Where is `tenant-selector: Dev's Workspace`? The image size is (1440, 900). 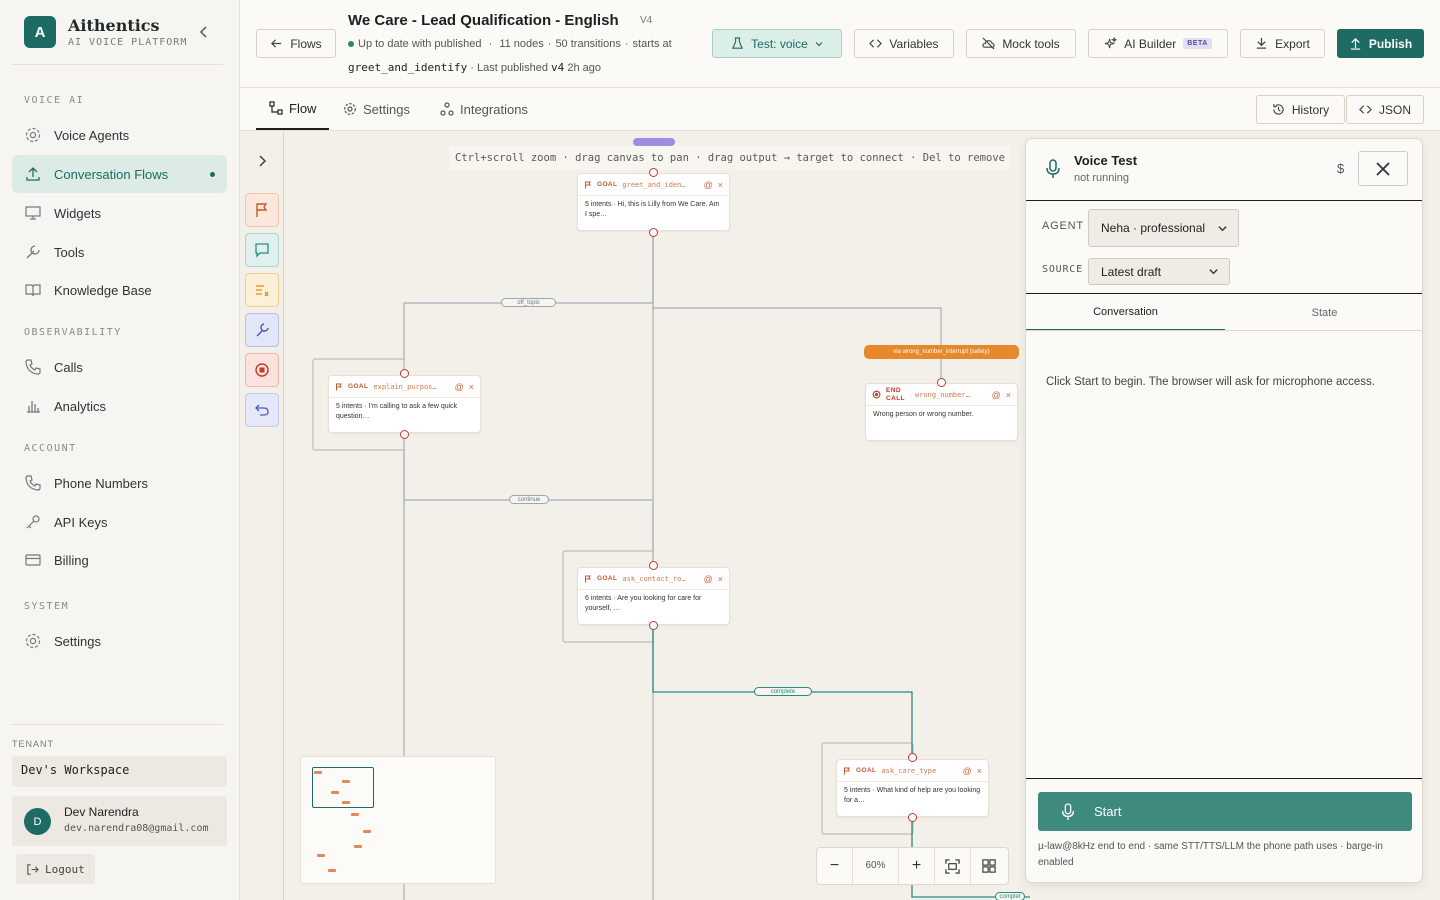 tenant-selector: Dev's Workspace is located at coordinates (119, 771).